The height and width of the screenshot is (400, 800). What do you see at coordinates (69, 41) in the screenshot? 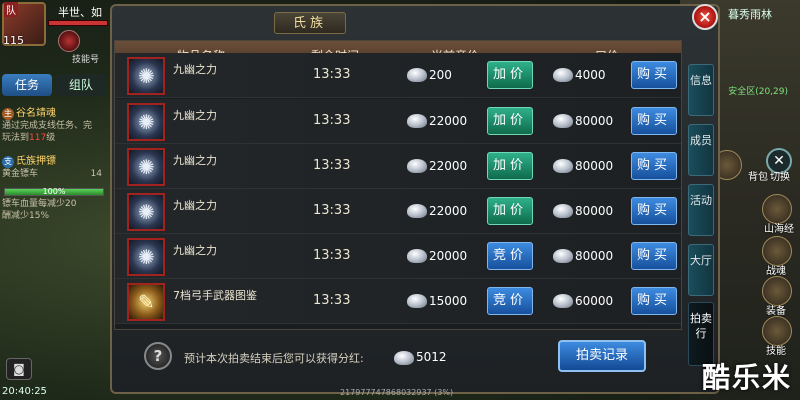
I see `skill-icon` at bounding box center [69, 41].